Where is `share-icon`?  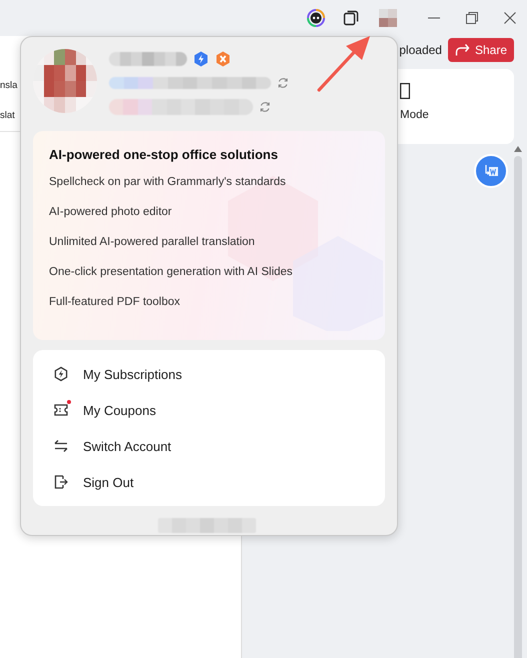 share-icon is located at coordinates (462, 50).